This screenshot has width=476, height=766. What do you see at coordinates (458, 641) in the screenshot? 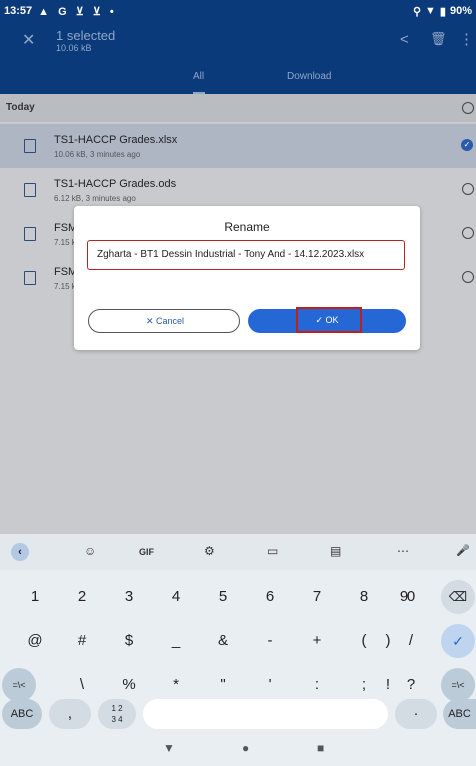
I see `enter-key: ✓` at bounding box center [458, 641].